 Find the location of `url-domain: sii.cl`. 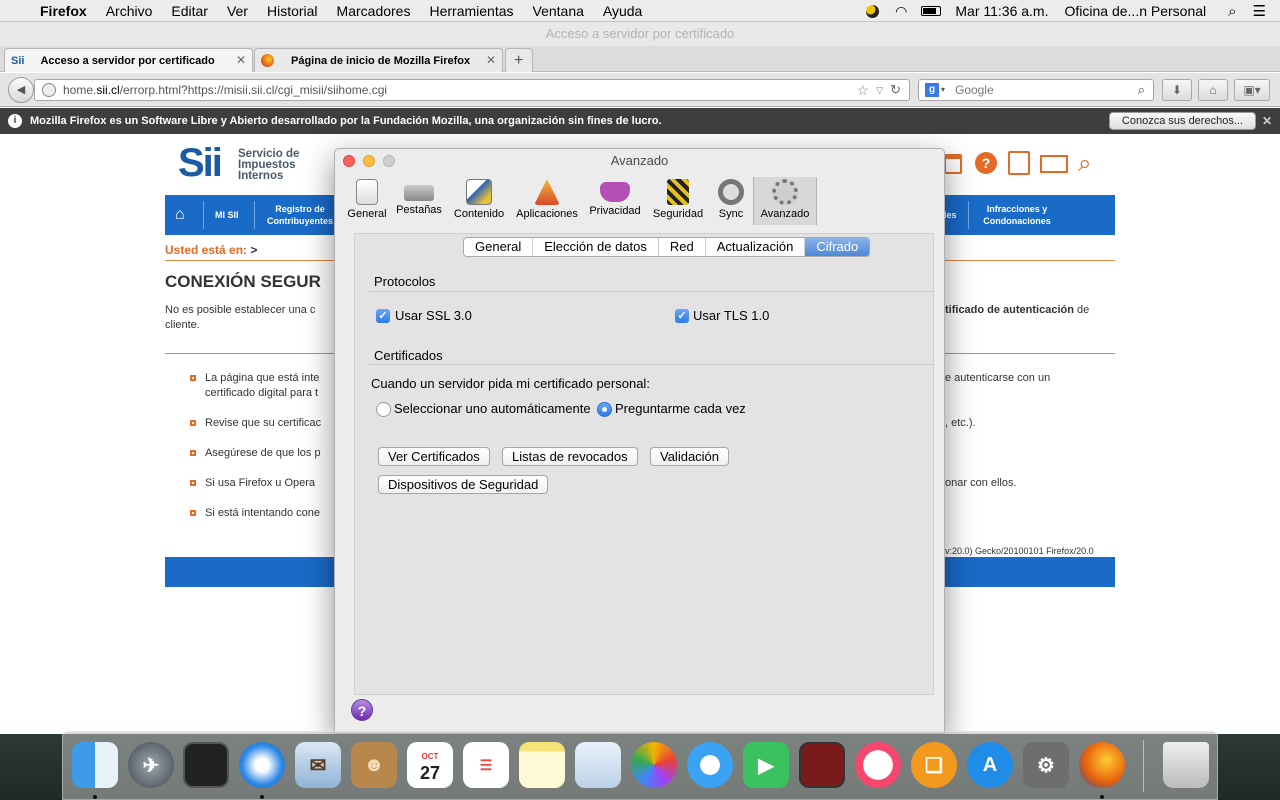

url-domain: sii.cl is located at coordinates (108, 90).